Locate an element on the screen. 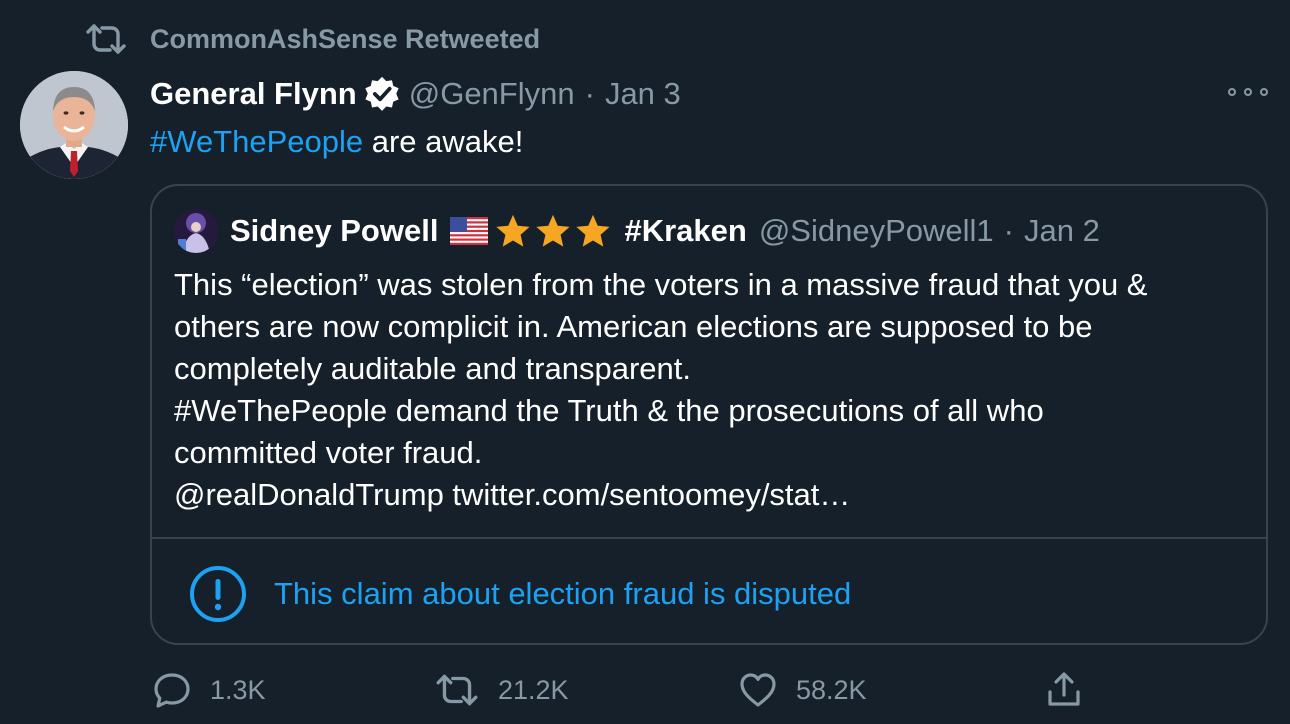  retweet-count: 21.2K is located at coordinates (533, 689).